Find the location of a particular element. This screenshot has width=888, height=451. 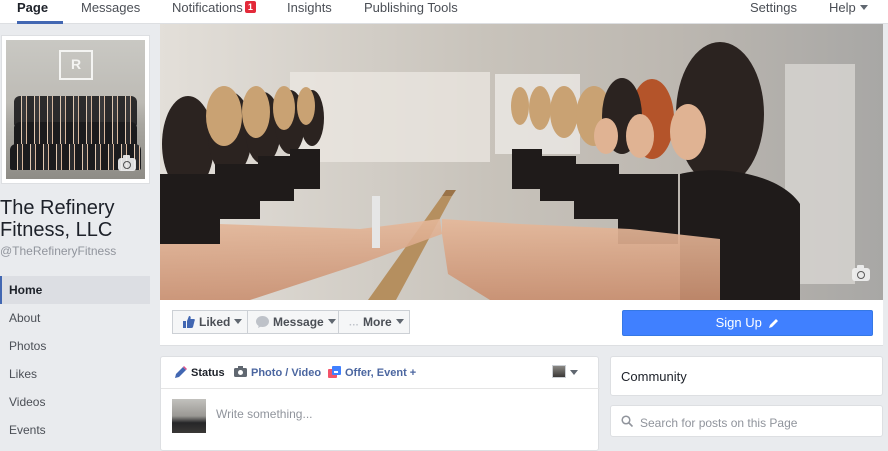

page-title: The Refinery Fitness, LLC is located at coordinates (57, 219).